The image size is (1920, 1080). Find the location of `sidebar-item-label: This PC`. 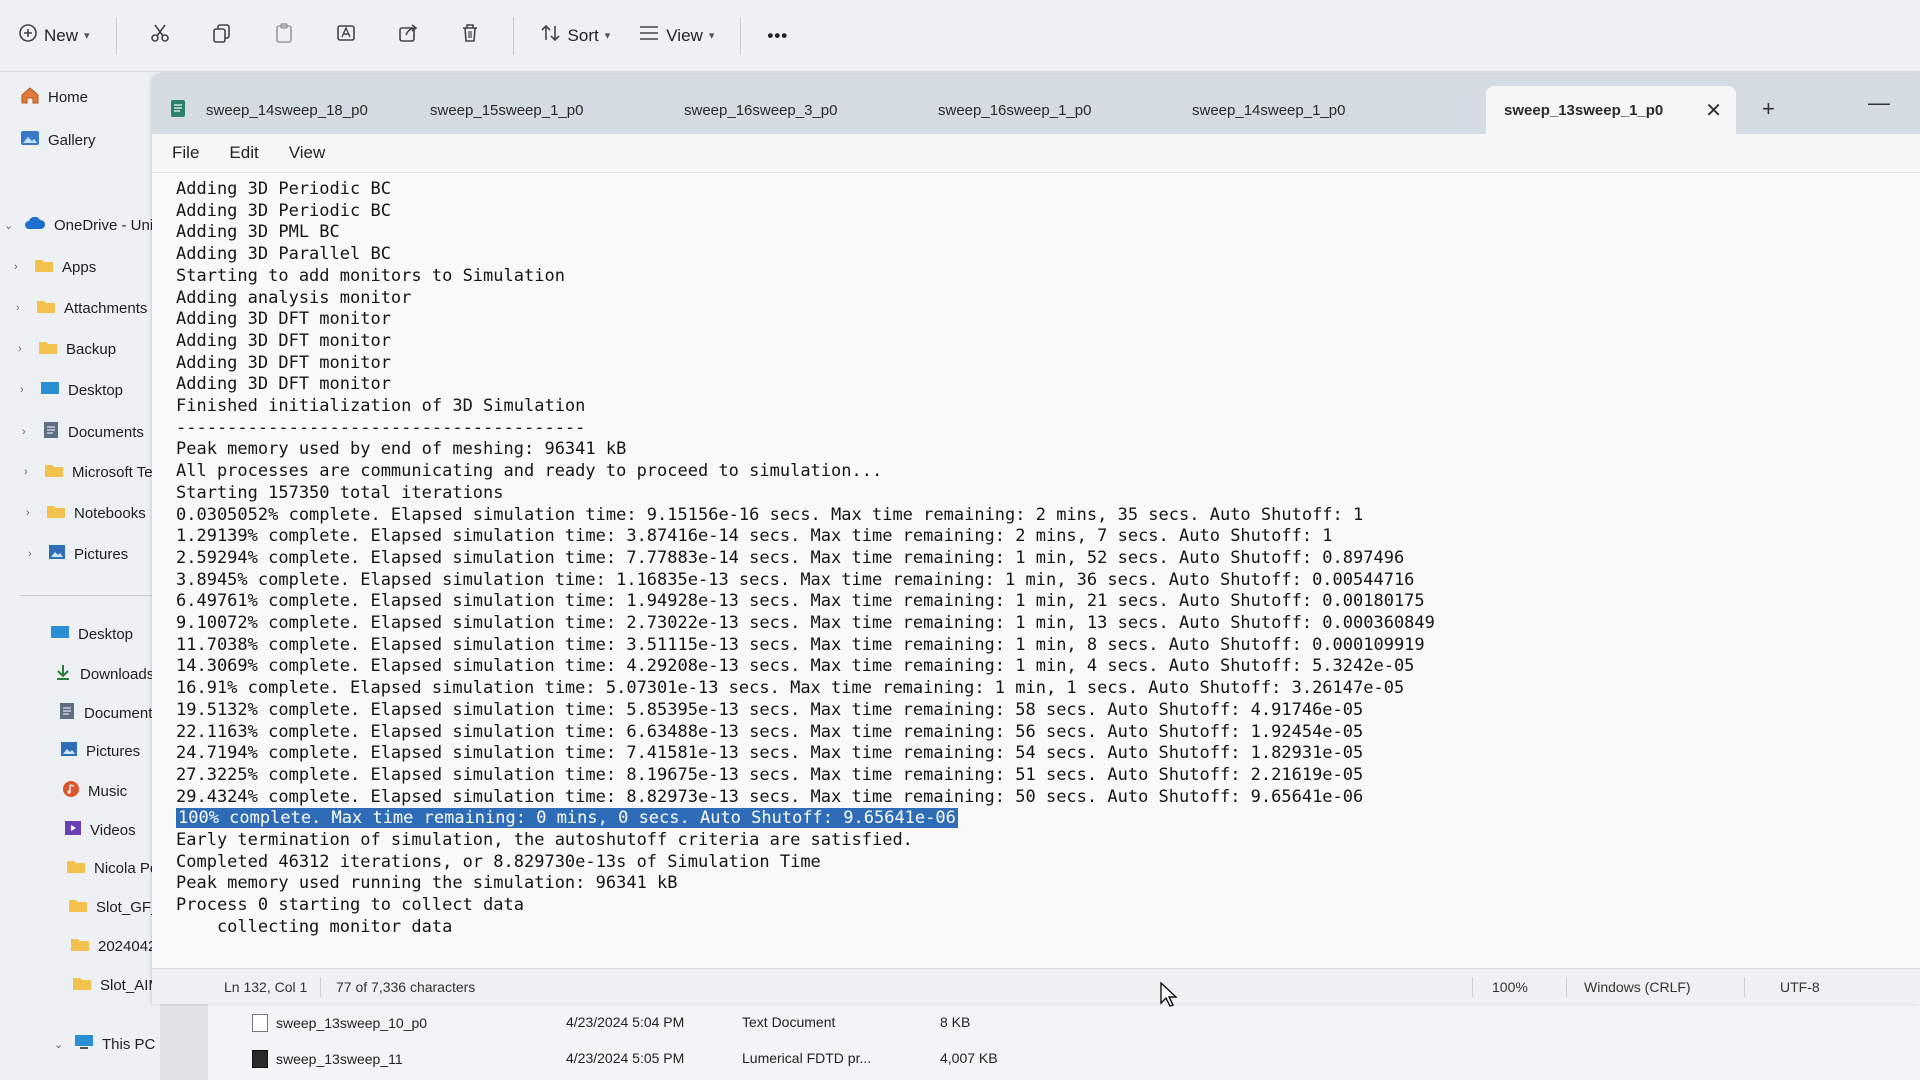

sidebar-item-label: This PC is located at coordinates (129, 1044).